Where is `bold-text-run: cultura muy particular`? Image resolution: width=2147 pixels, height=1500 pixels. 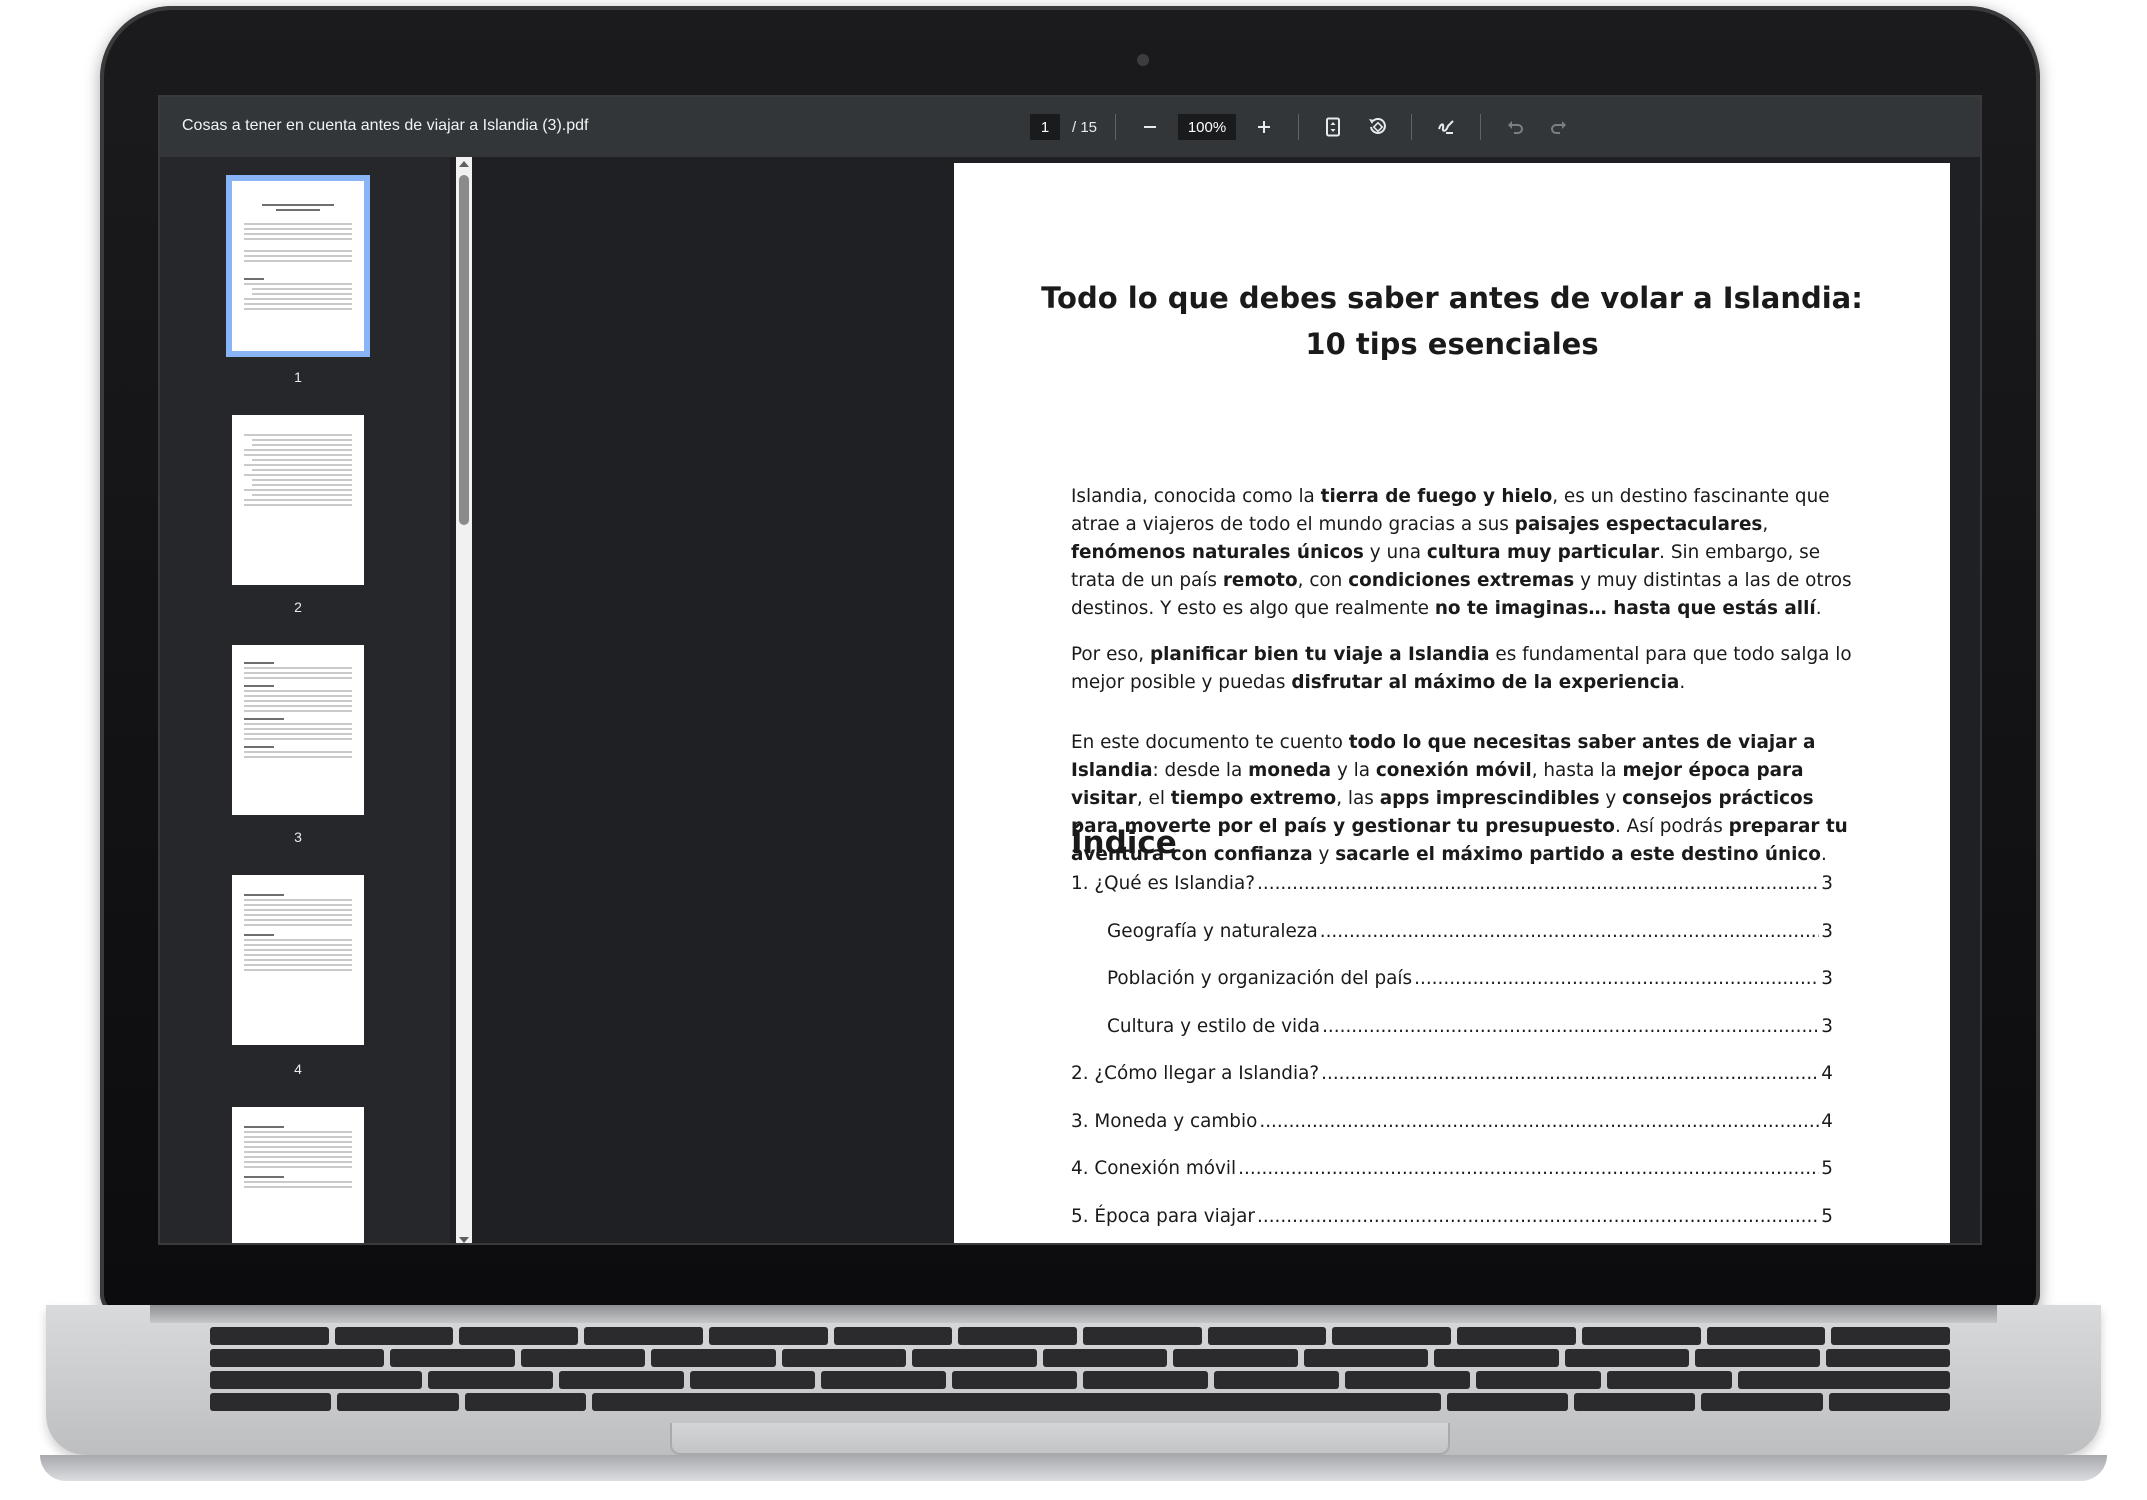 bold-text-run: cultura muy particular is located at coordinates (1543, 552).